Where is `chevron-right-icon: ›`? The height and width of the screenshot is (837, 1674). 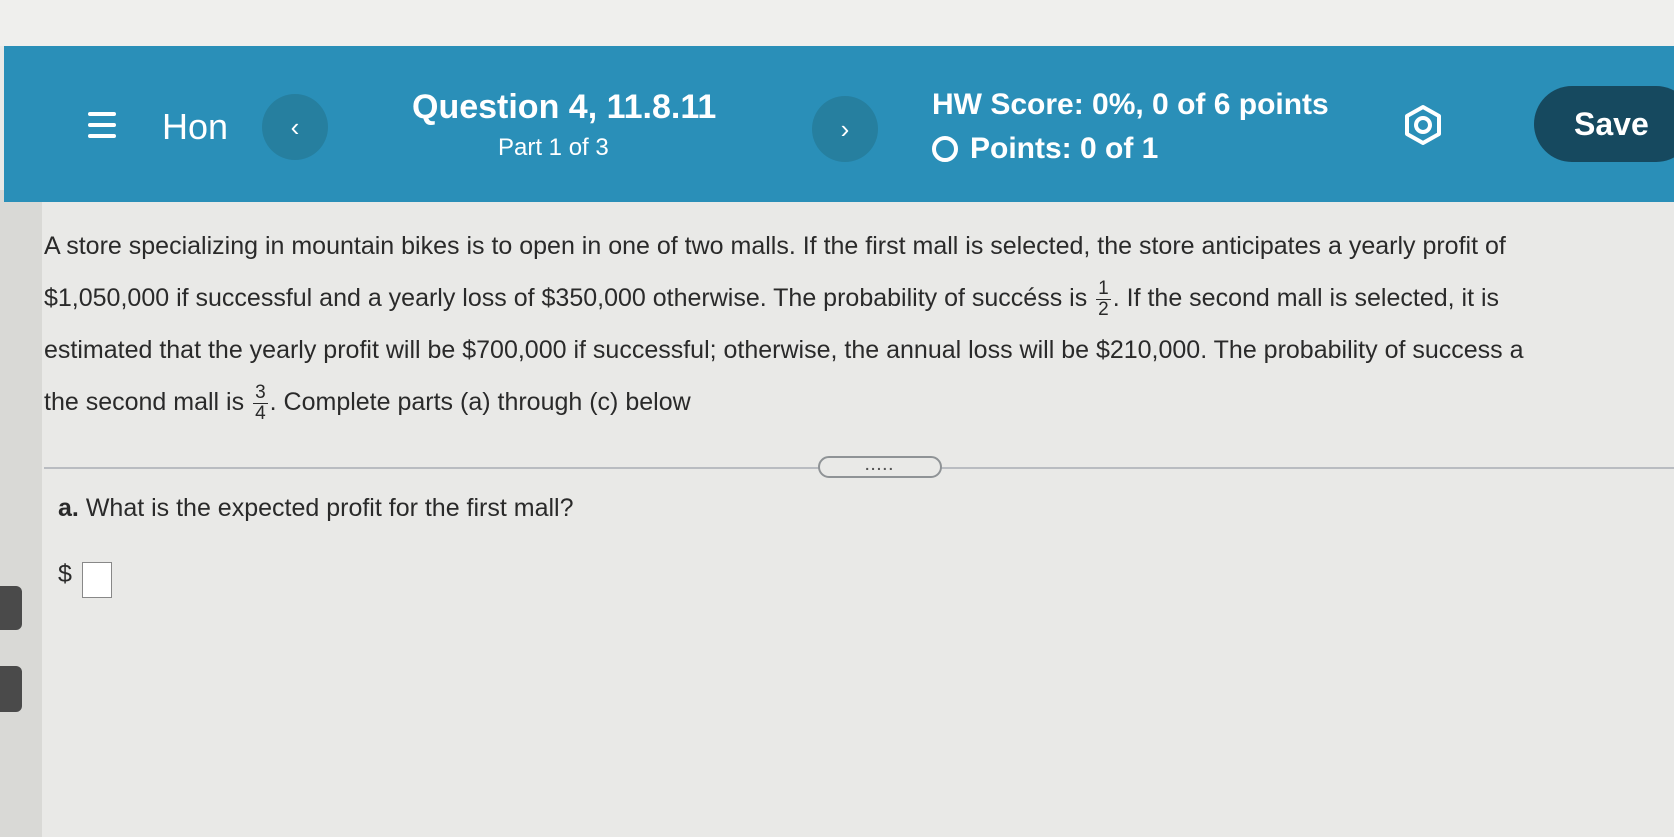
chevron-right-icon: › is located at coordinates (845, 128).